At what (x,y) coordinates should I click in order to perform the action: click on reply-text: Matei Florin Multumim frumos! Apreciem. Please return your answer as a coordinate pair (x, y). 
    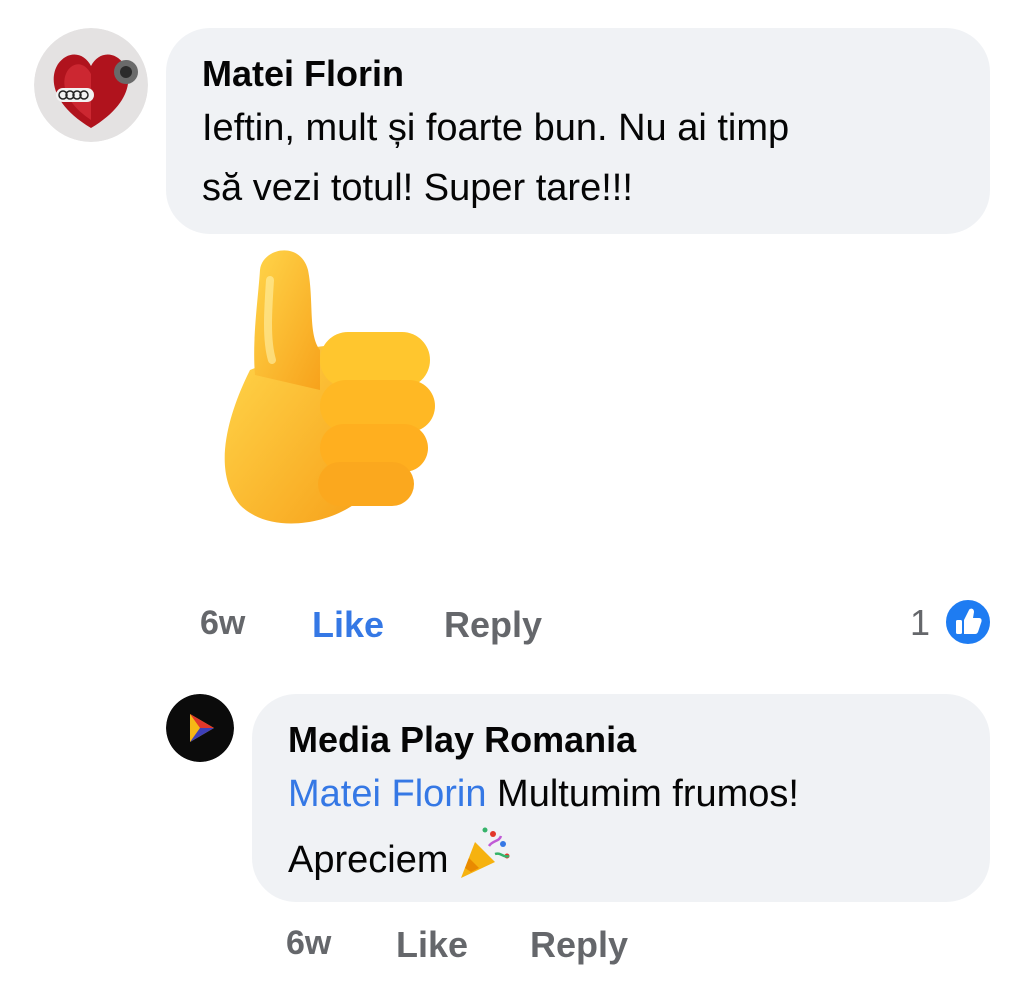
    Looking at the image, I should click on (621, 827).